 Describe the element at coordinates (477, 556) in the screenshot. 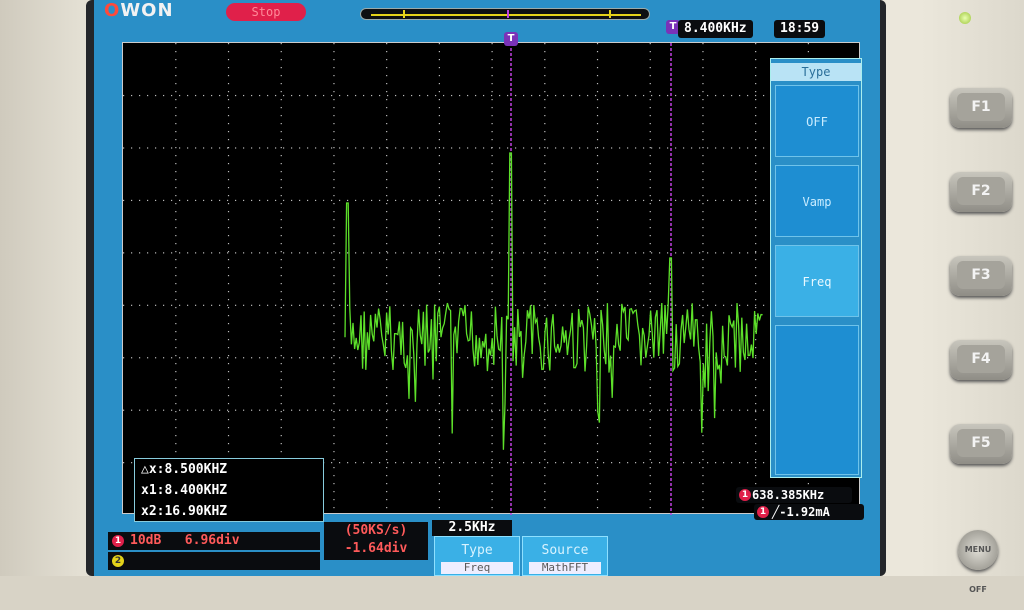

I see `softkey-type: Type Freq` at that location.